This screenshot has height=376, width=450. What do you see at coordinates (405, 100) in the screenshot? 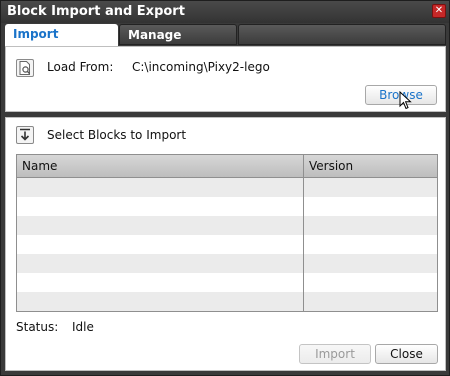
I see `mouse-cursor` at bounding box center [405, 100].